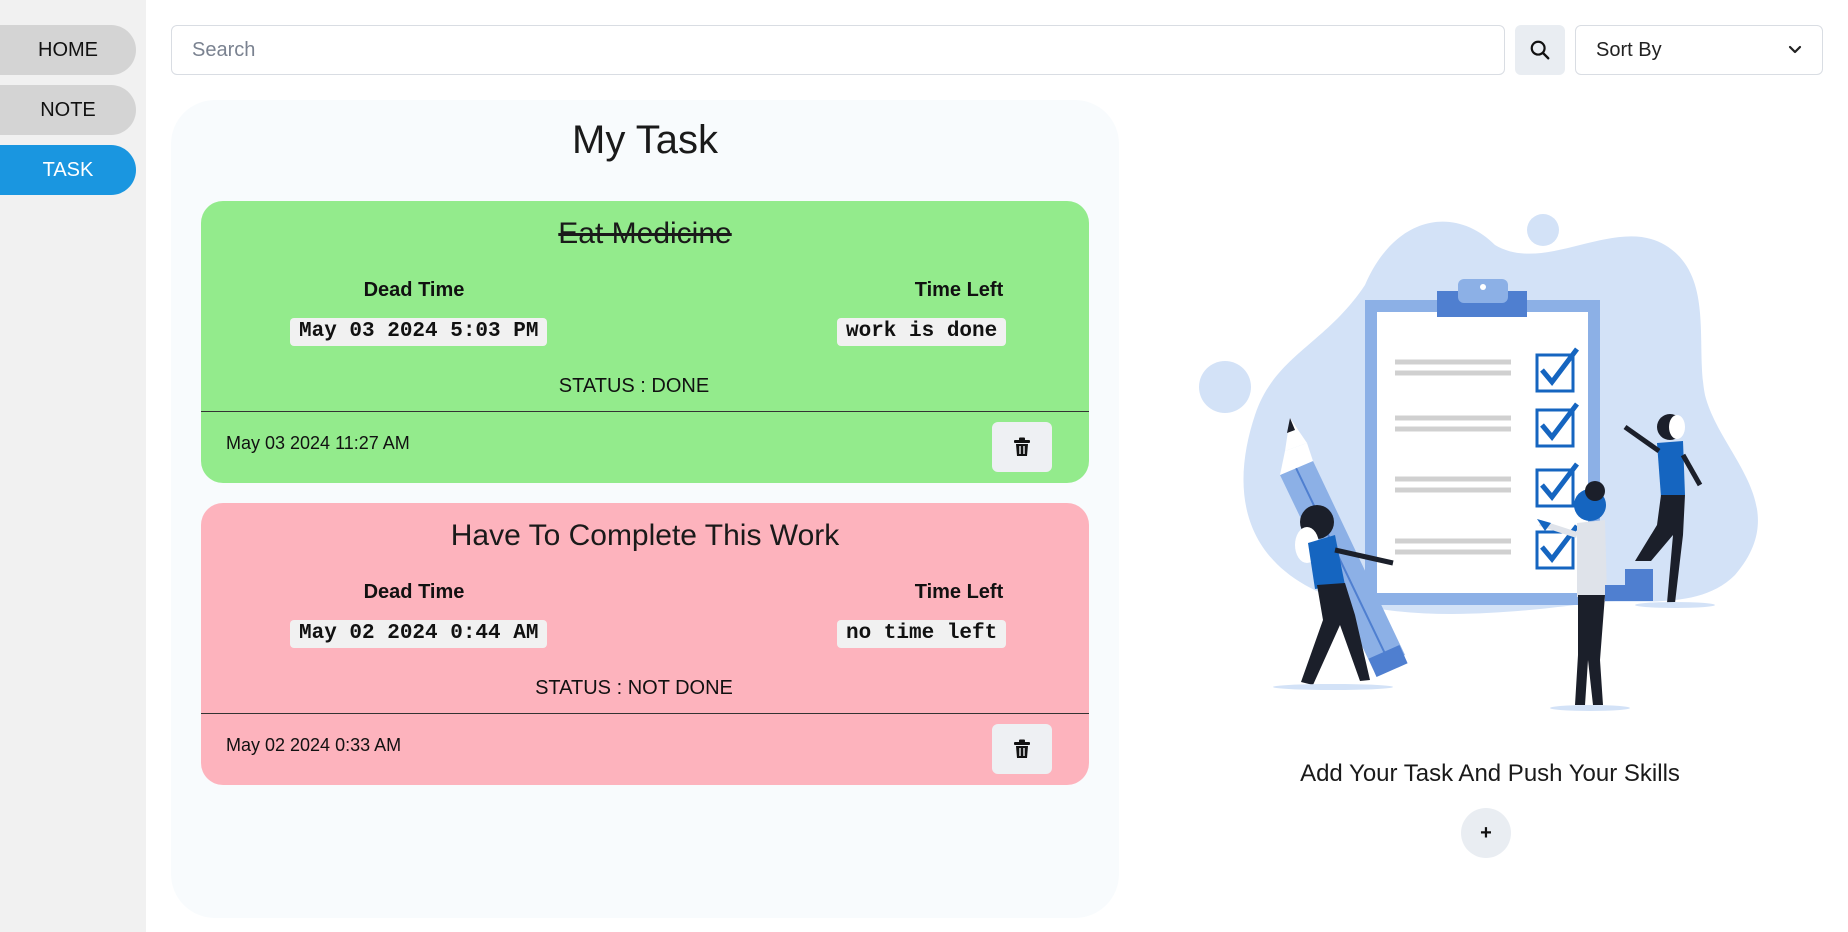 The width and height of the screenshot is (1848, 932). I want to click on nav-note-button: NOTE, so click(68, 110).